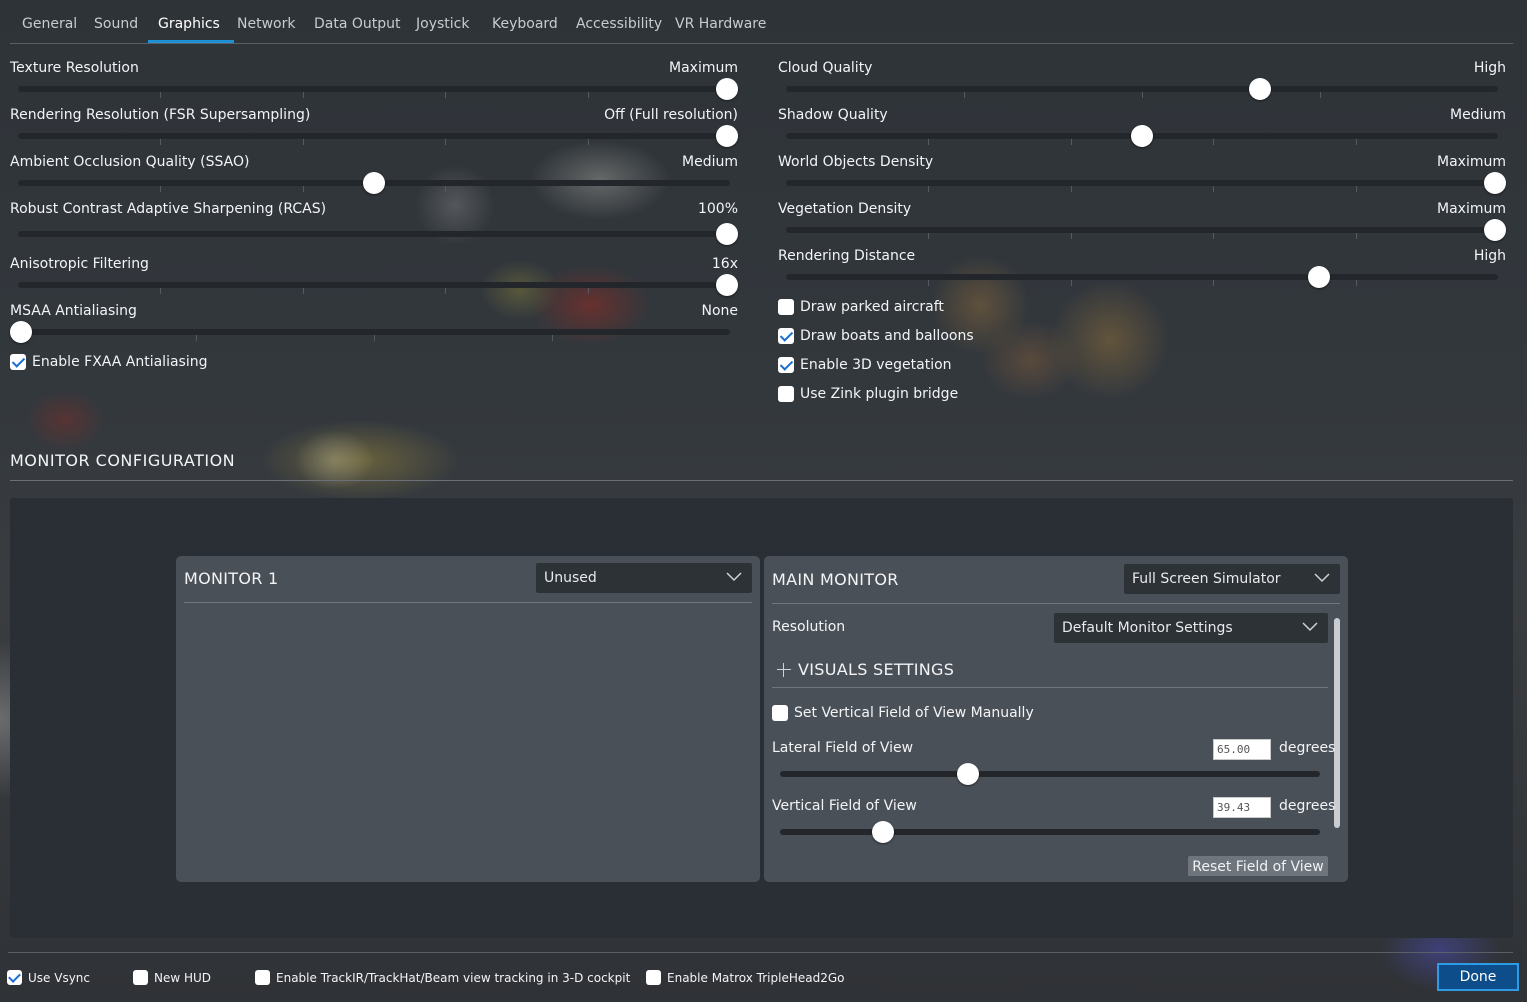 The image size is (1527, 1002). What do you see at coordinates (671, 115) in the screenshot?
I see `left-slider-value: Off (Full resolution)` at bounding box center [671, 115].